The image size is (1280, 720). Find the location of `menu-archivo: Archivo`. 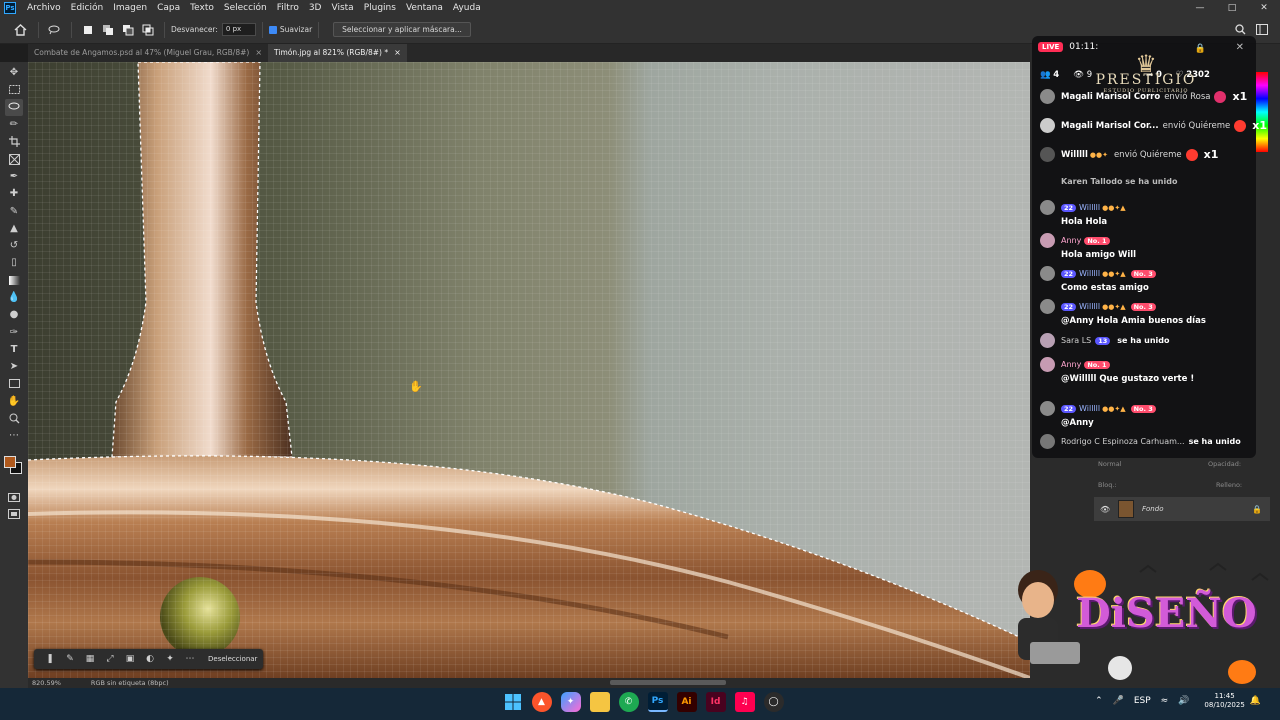

menu-archivo: Archivo is located at coordinates (44, 8).